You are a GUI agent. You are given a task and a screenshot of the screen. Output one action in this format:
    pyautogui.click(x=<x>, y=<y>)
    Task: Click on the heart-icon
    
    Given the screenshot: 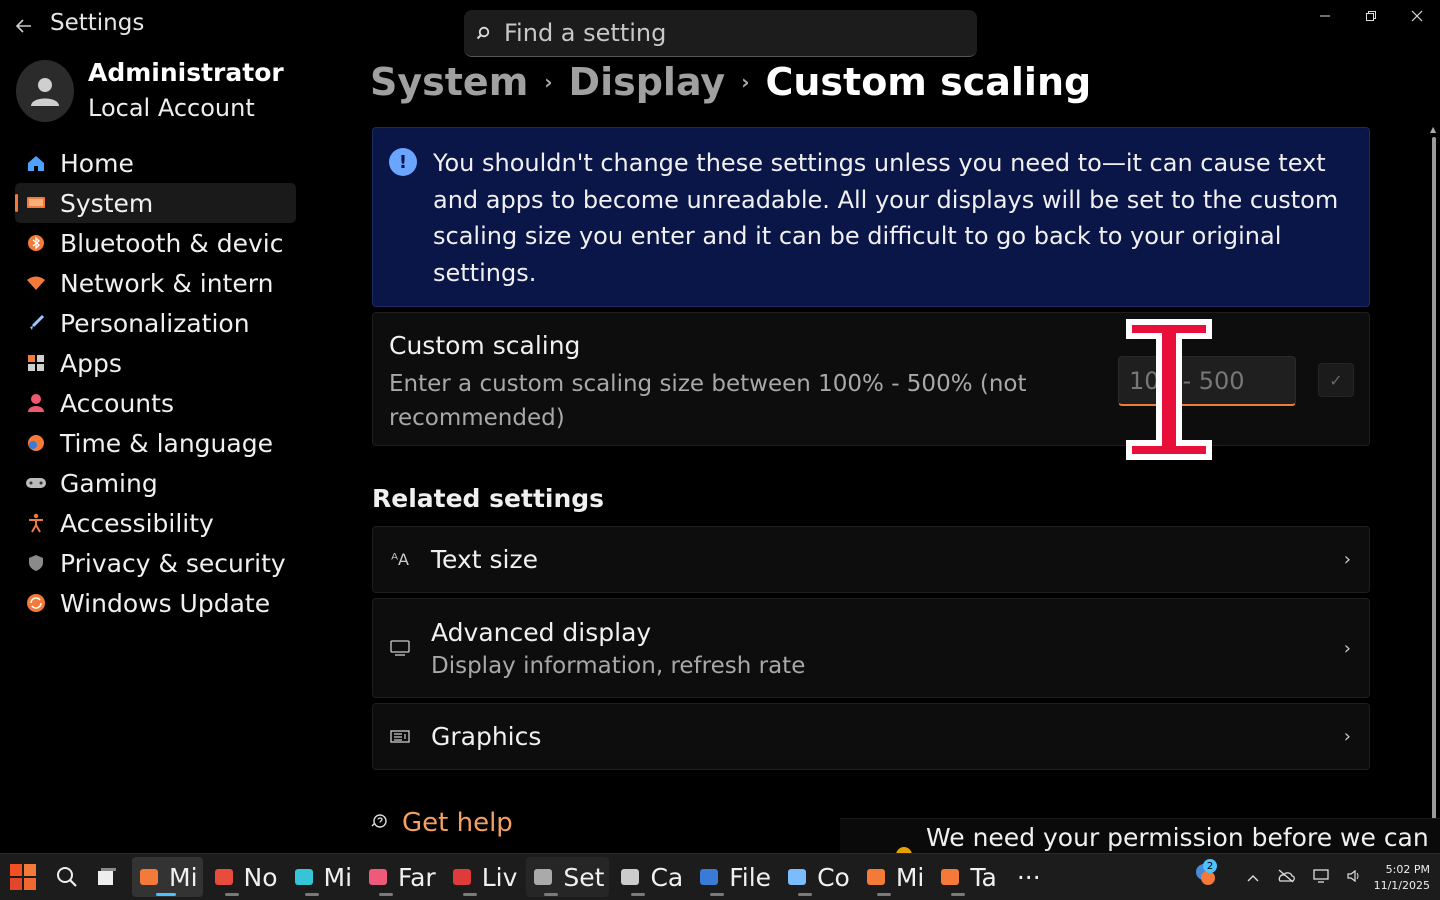 What is the action you would take?
    pyautogui.click(x=378, y=877)
    